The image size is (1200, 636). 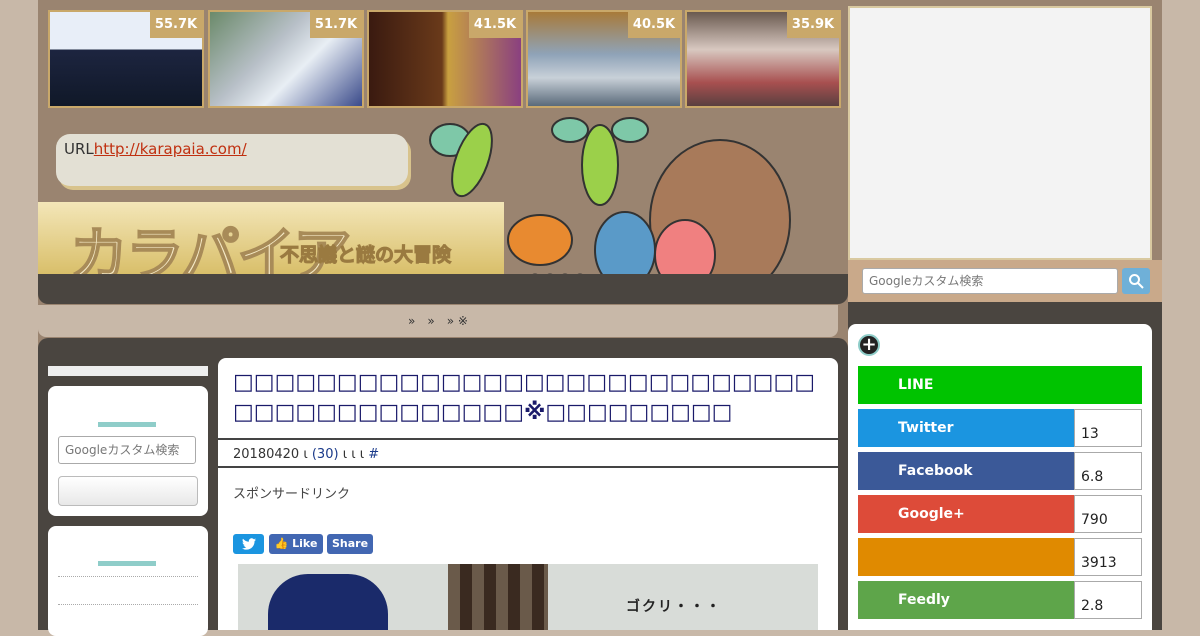 What do you see at coordinates (1108, 514) in the screenshot?
I see `social-count: 790` at bounding box center [1108, 514].